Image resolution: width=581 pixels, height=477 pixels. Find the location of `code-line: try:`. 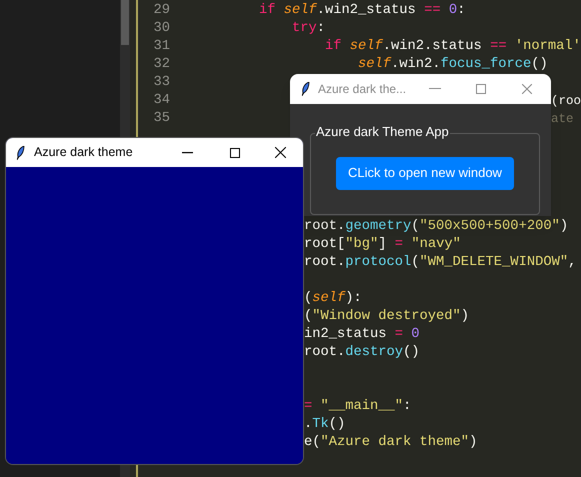

code-line: try: is located at coordinates (309, 29).